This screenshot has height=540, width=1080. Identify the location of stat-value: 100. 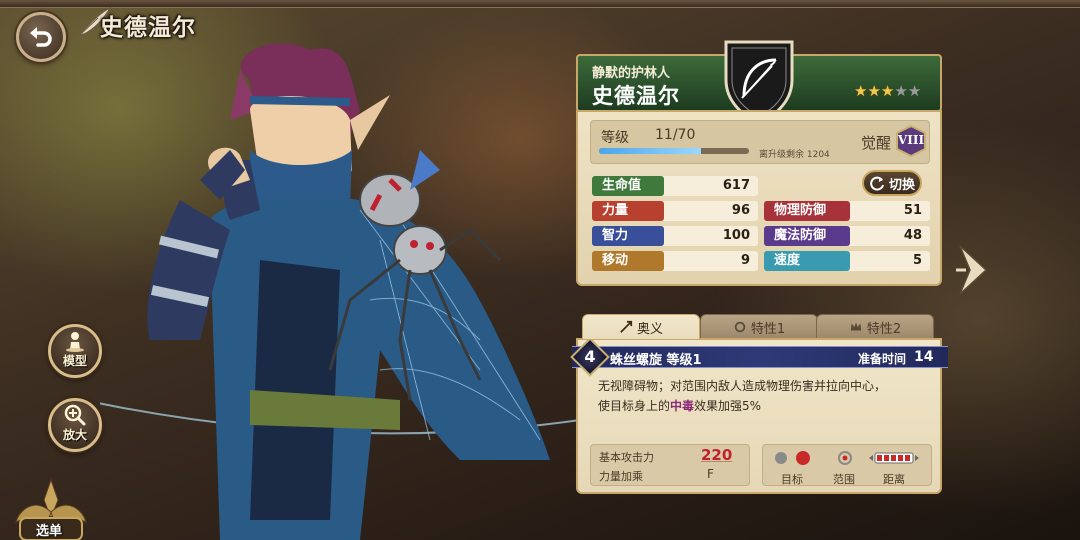
(736, 235).